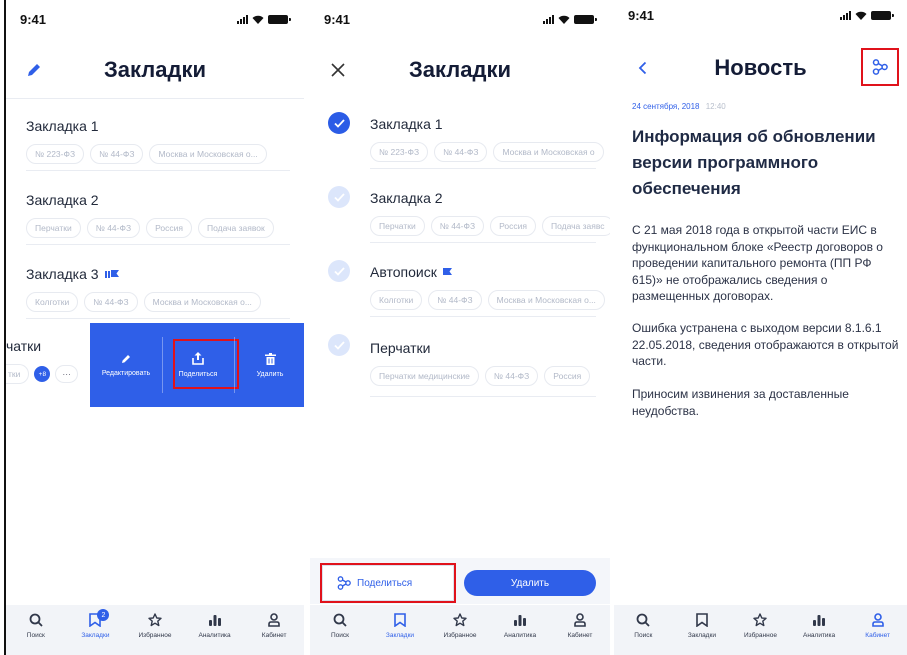 The width and height of the screenshot is (907, 655). What do you see at coordinates (819, 620) in the screenshot?
I see `chart-icon` at bounding box center [819, 620].